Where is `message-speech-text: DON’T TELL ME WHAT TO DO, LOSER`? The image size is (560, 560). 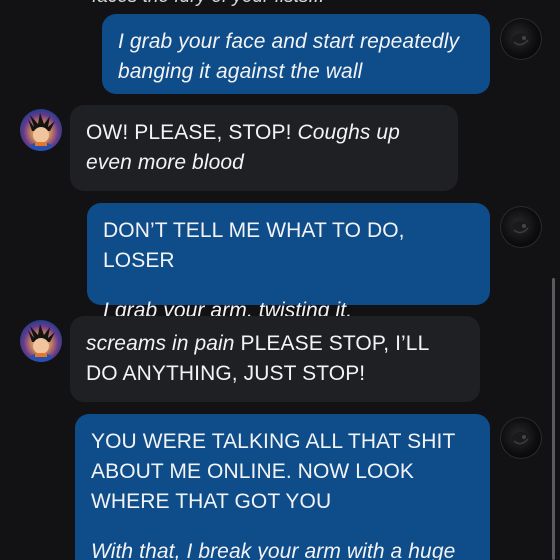 message-speech-text: DON’T TELL ME WHAT TO DO, LOSER is located at coordinates (254, 245).